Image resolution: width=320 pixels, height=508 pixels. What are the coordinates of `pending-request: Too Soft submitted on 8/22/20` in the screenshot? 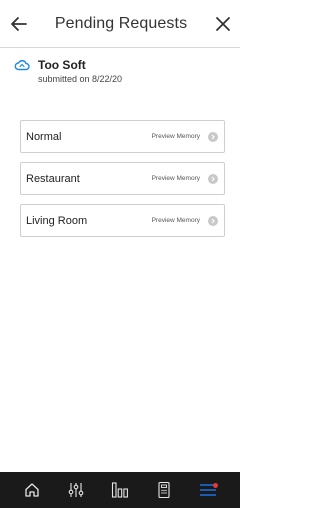 It's located at (124, 75).